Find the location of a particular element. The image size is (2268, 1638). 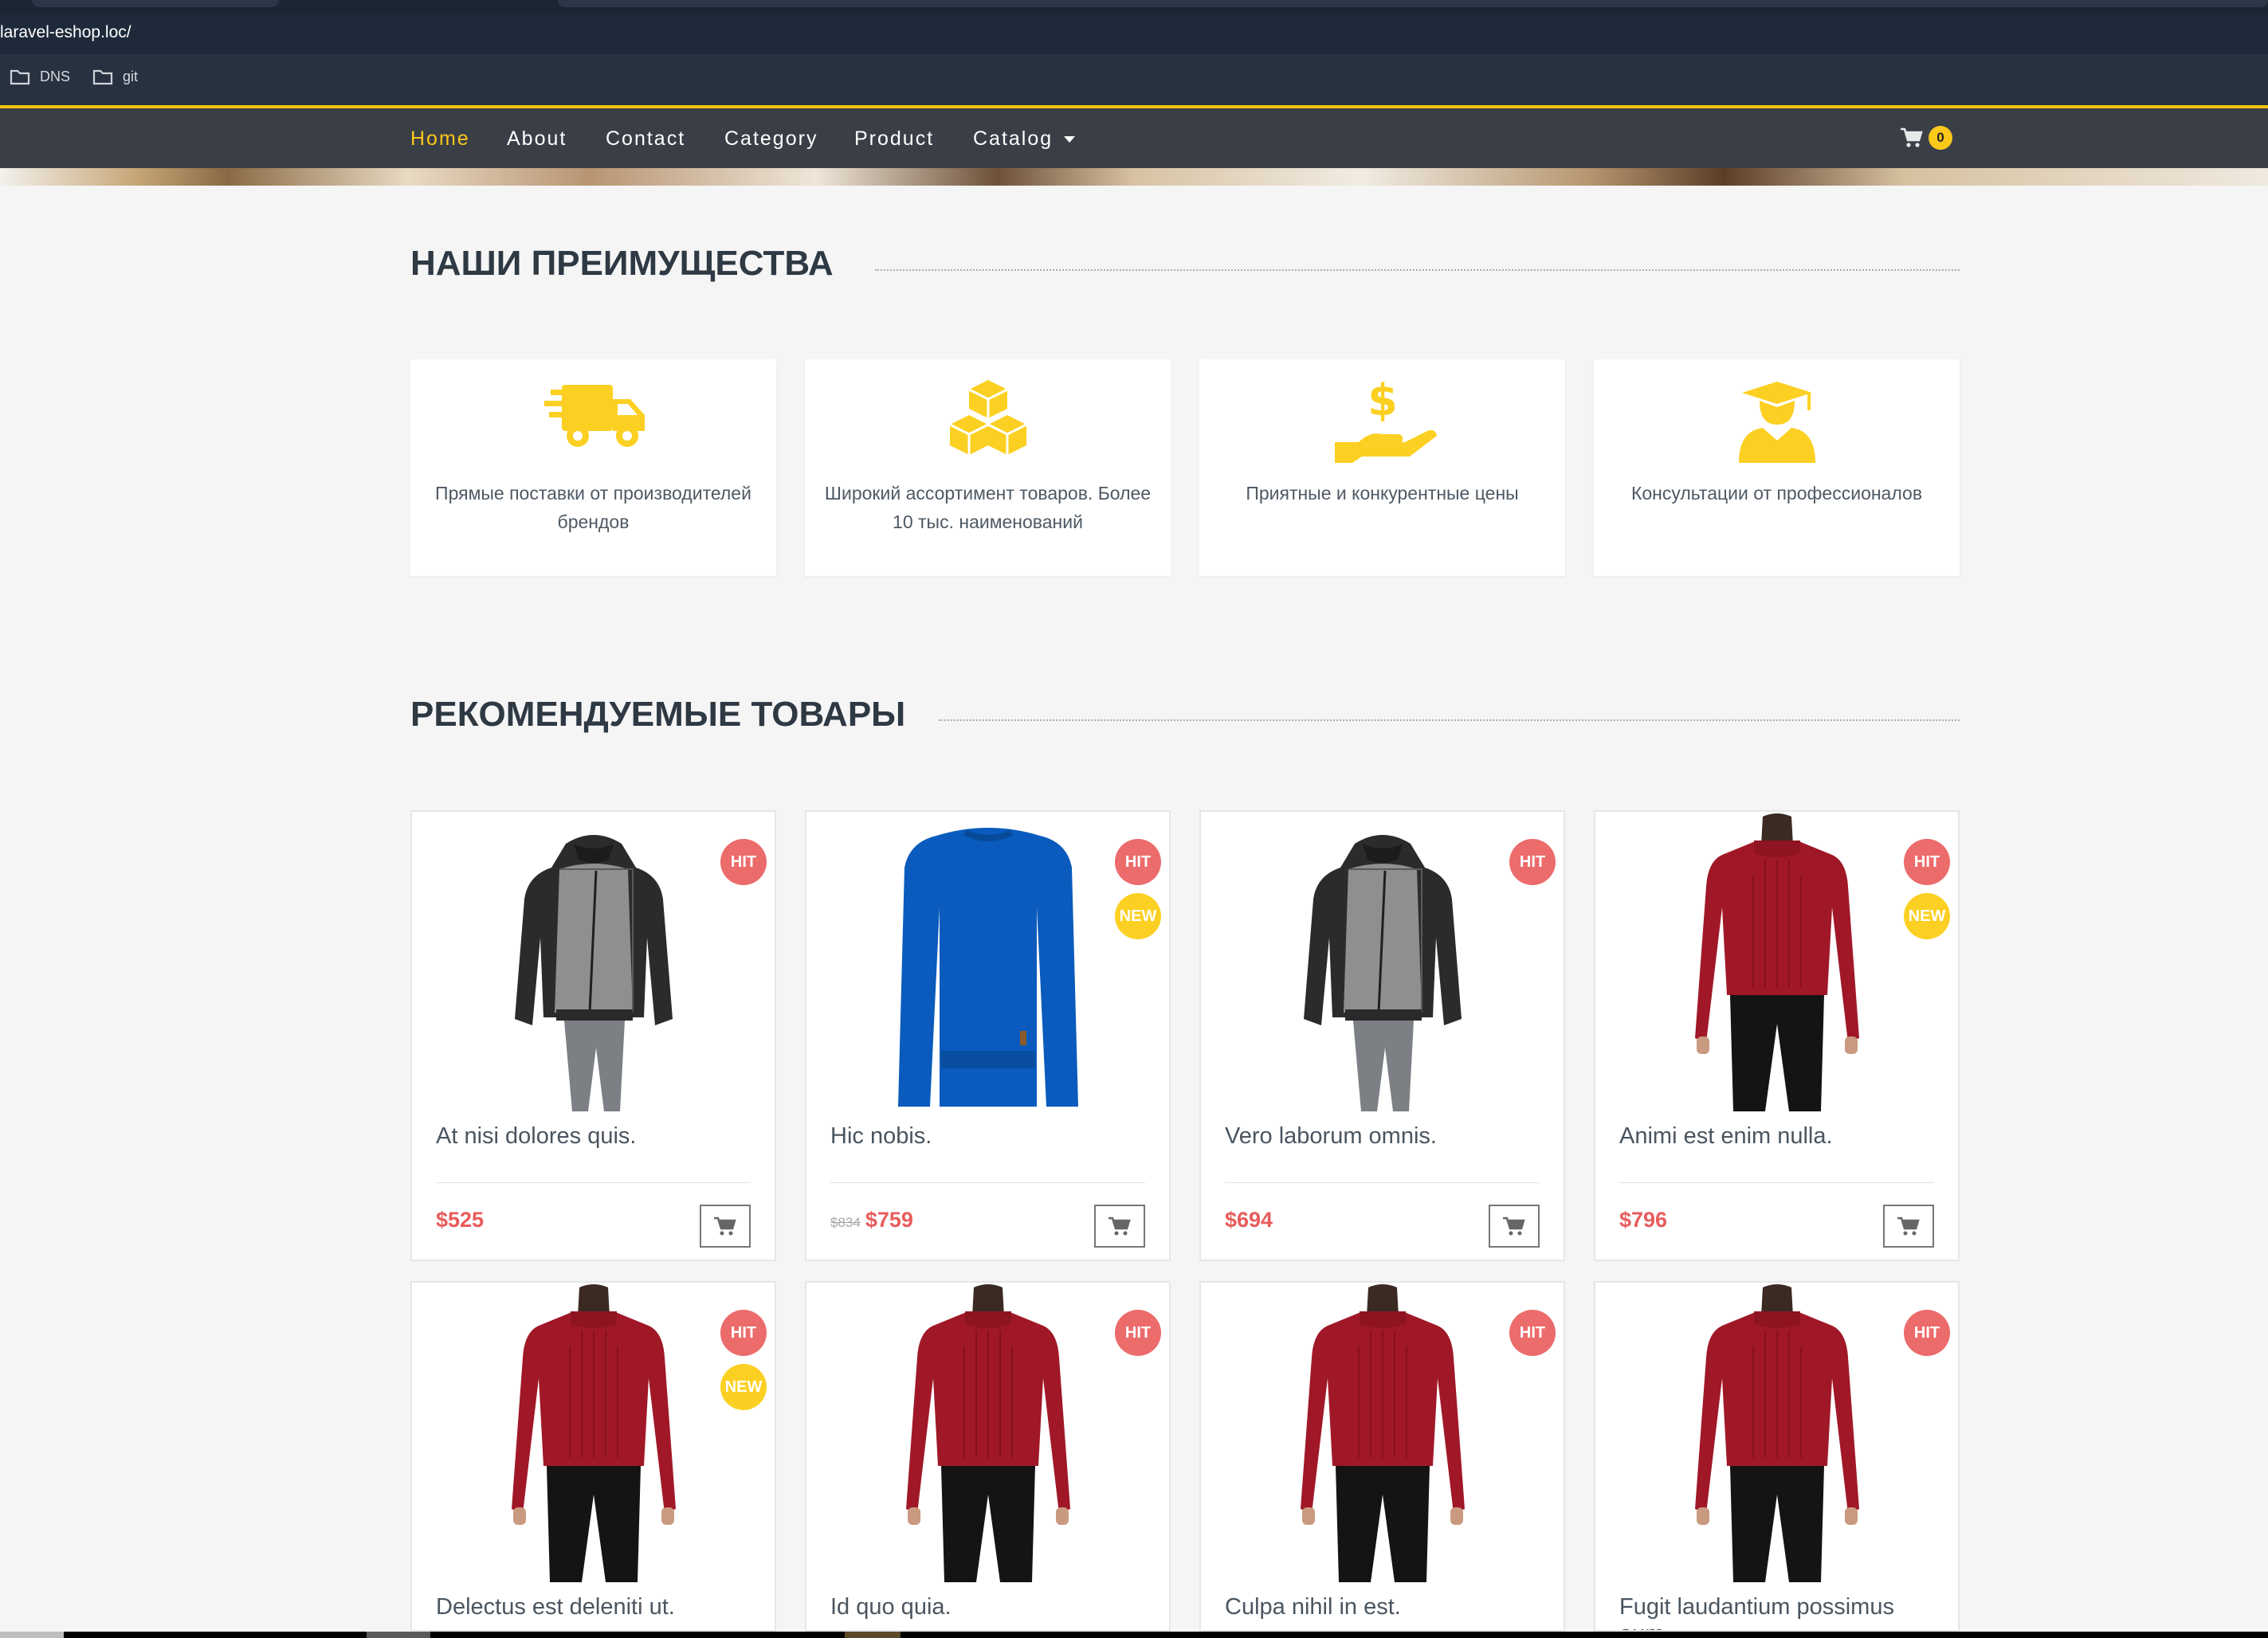

product-name: Hic nobis. is located at coordinates (991, 1136).